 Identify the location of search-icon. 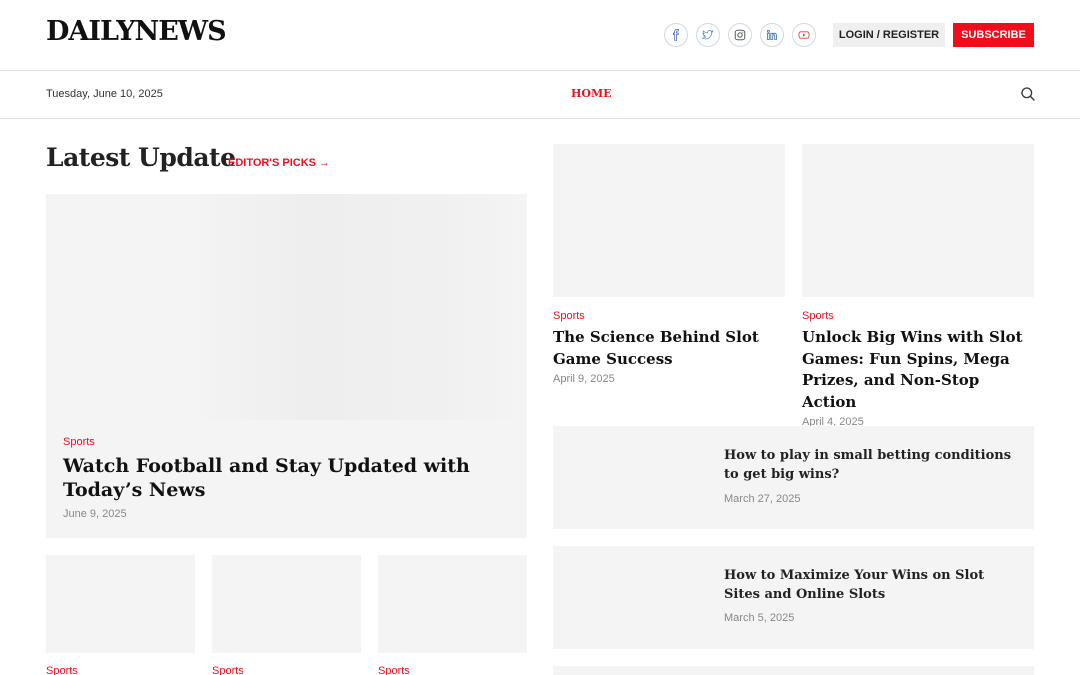
(1028, 94).